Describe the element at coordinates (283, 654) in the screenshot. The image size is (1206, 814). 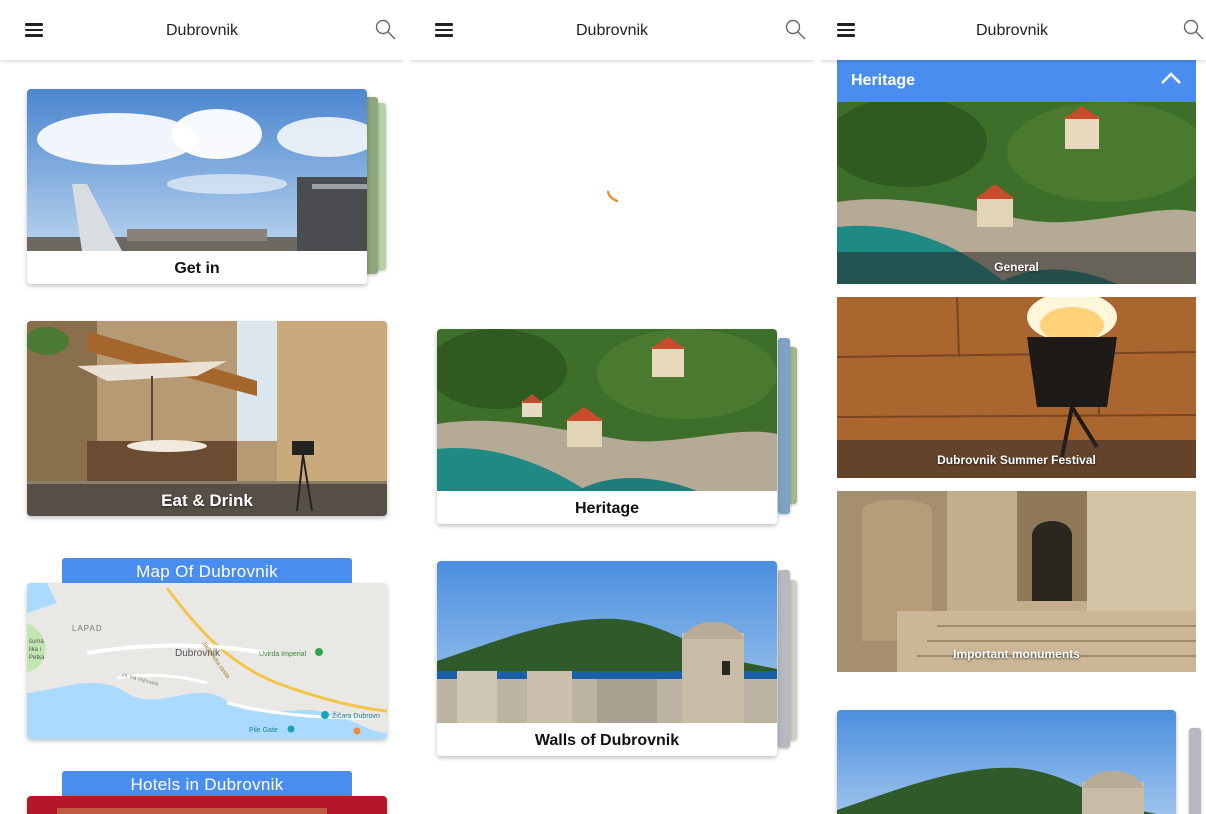
I see `map-label-hotel: Uvirda Imperial` at that location.